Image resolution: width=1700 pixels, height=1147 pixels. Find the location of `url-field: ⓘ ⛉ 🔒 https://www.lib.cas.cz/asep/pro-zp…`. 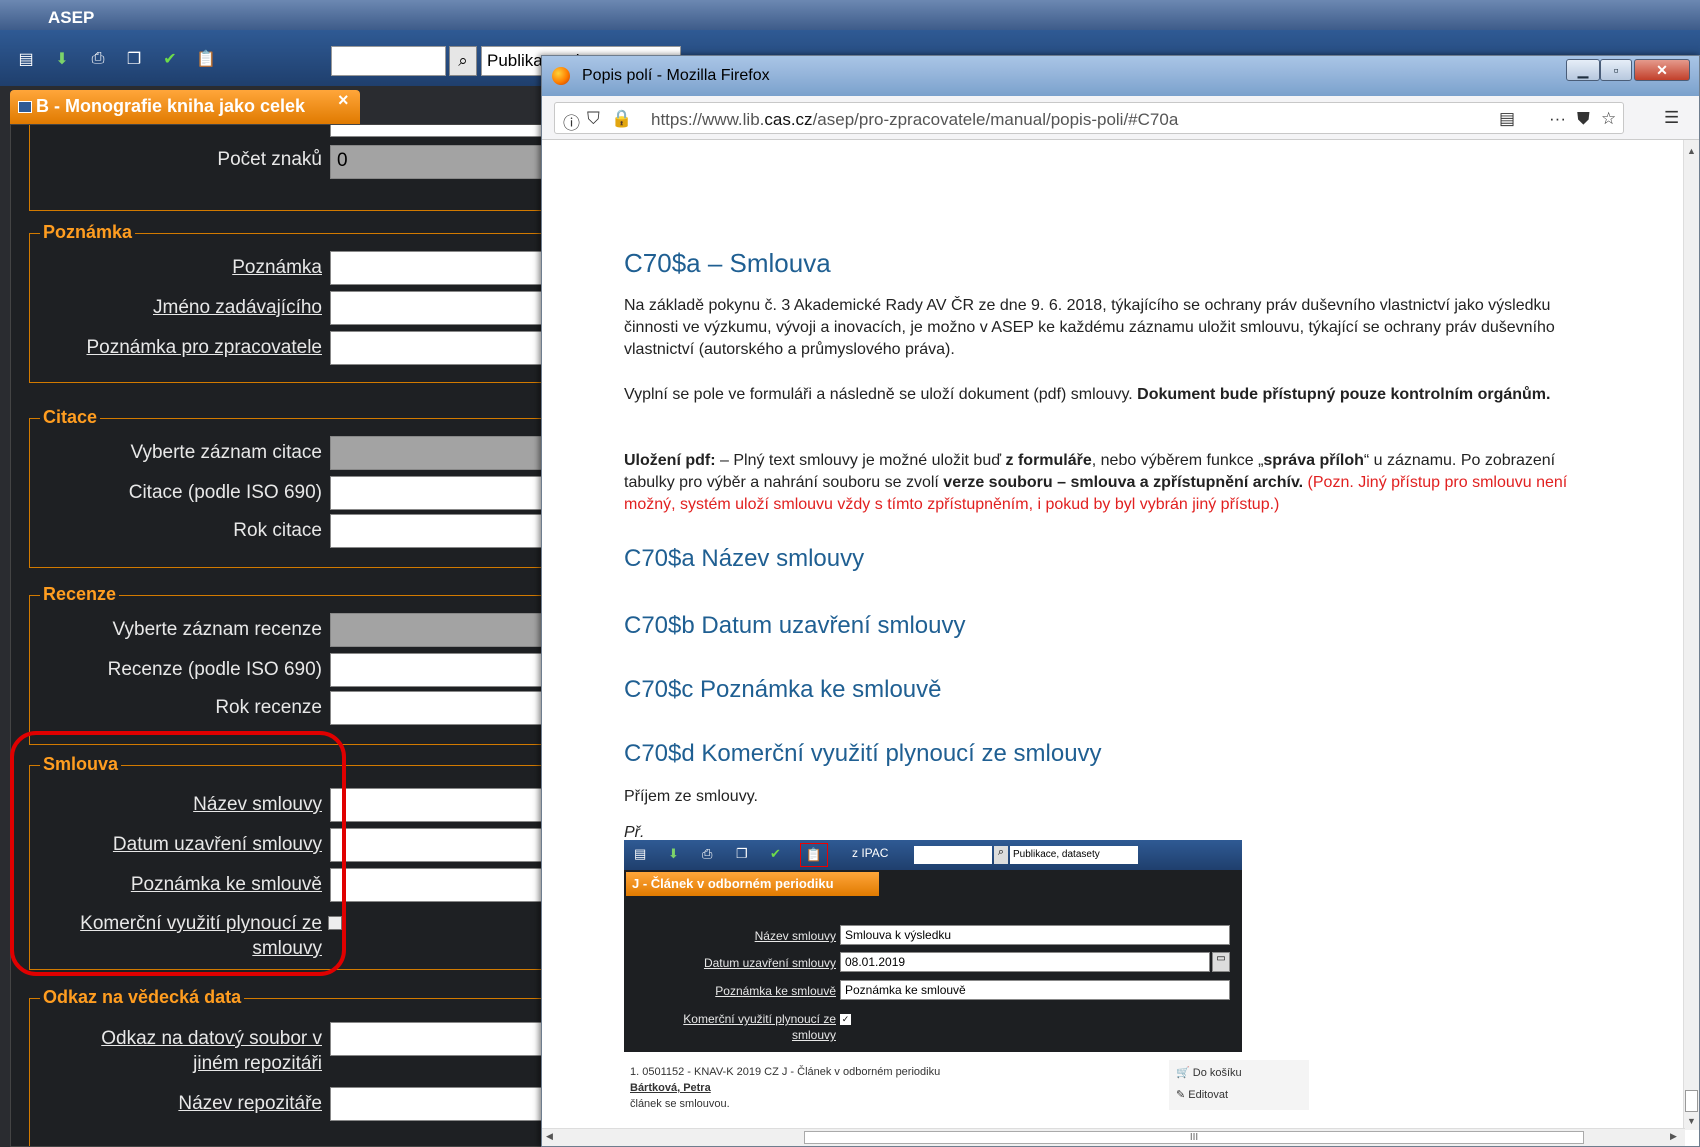

url-field: ⓘ ⛉ 🔒 https://www.lib.cas.cz/asep/pro-zp… is located at coordinates (1089, 118).